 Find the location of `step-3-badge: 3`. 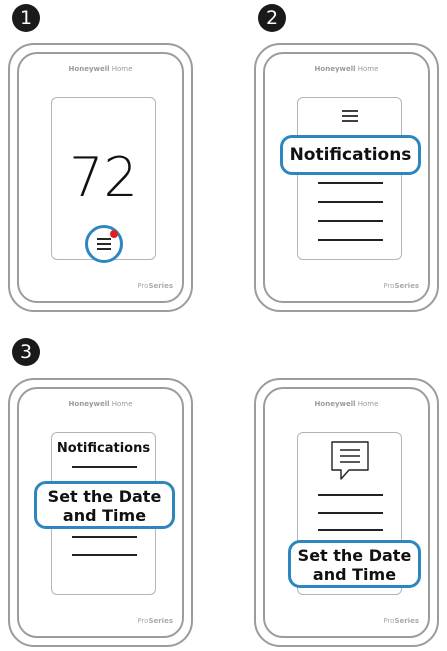

step-3-badge: 3 is located at coordinates (26, 352).